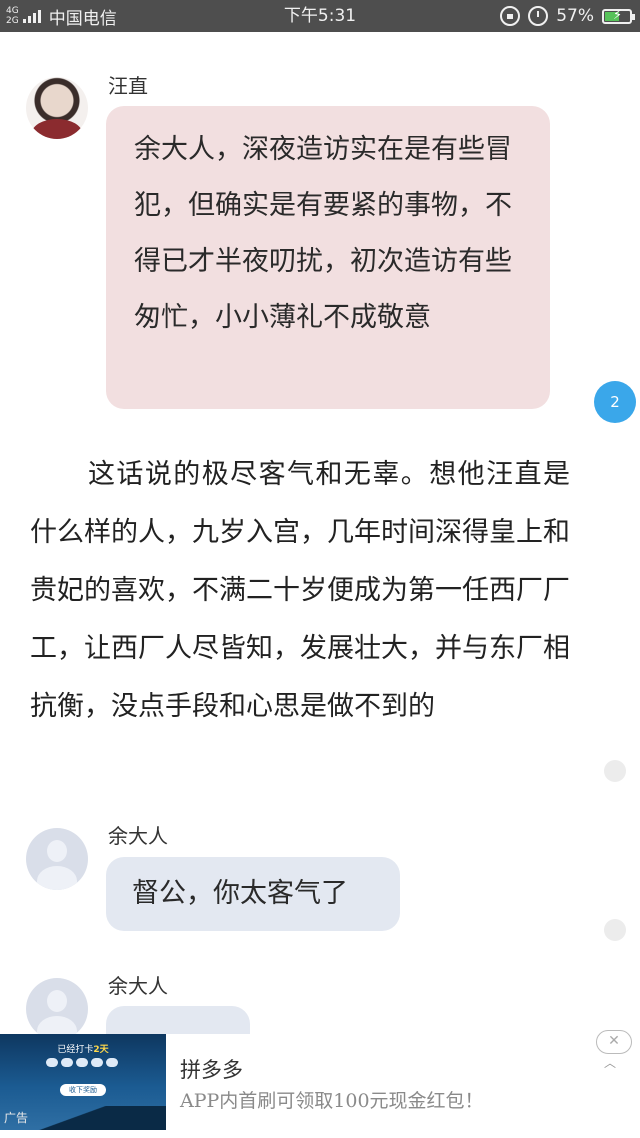 The image size is (640, 1138). I want to click on ad-image: 已经打卡2天 收下奖励 广告, so click(83, 1082).